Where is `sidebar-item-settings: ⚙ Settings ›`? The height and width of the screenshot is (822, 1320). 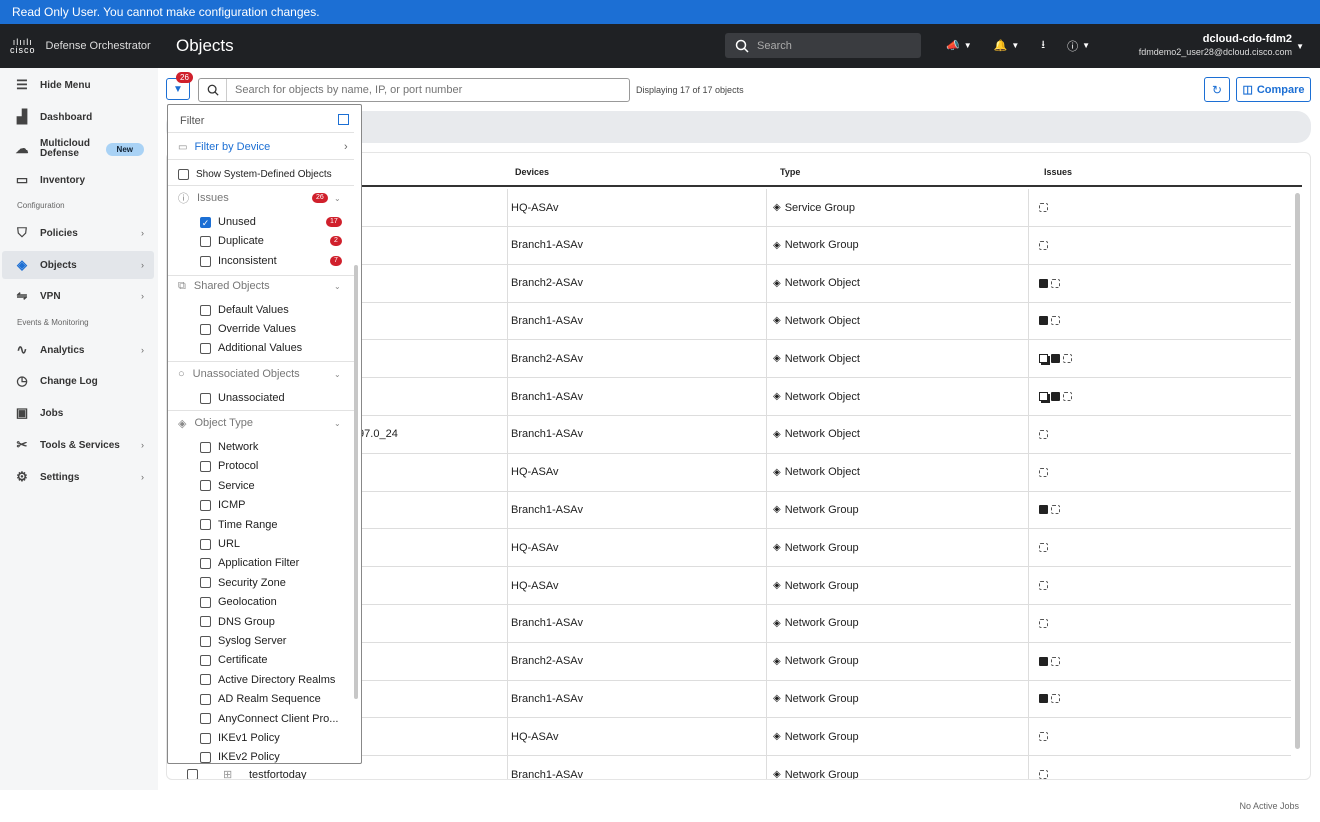
sidebar-item-settings: ⚙ Settings › is located at coordinates (78, 477).